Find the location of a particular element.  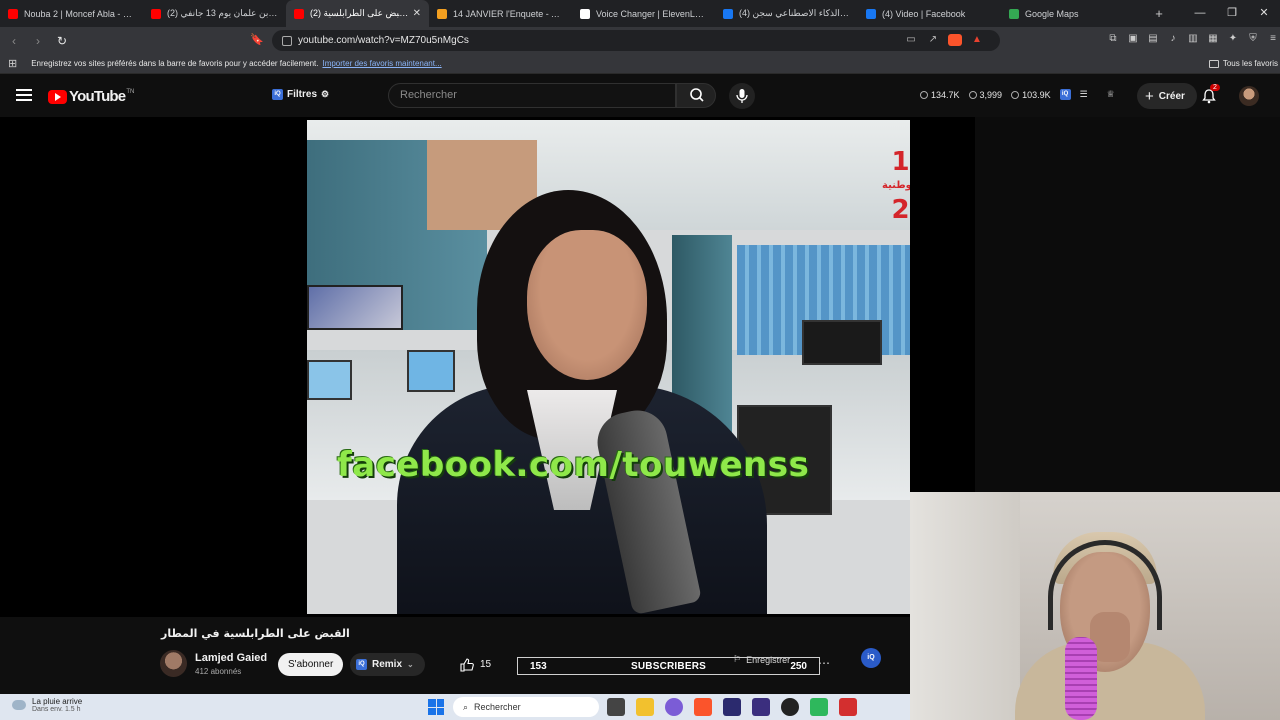

brave-browser-icon is located at coordinates (703, 707).